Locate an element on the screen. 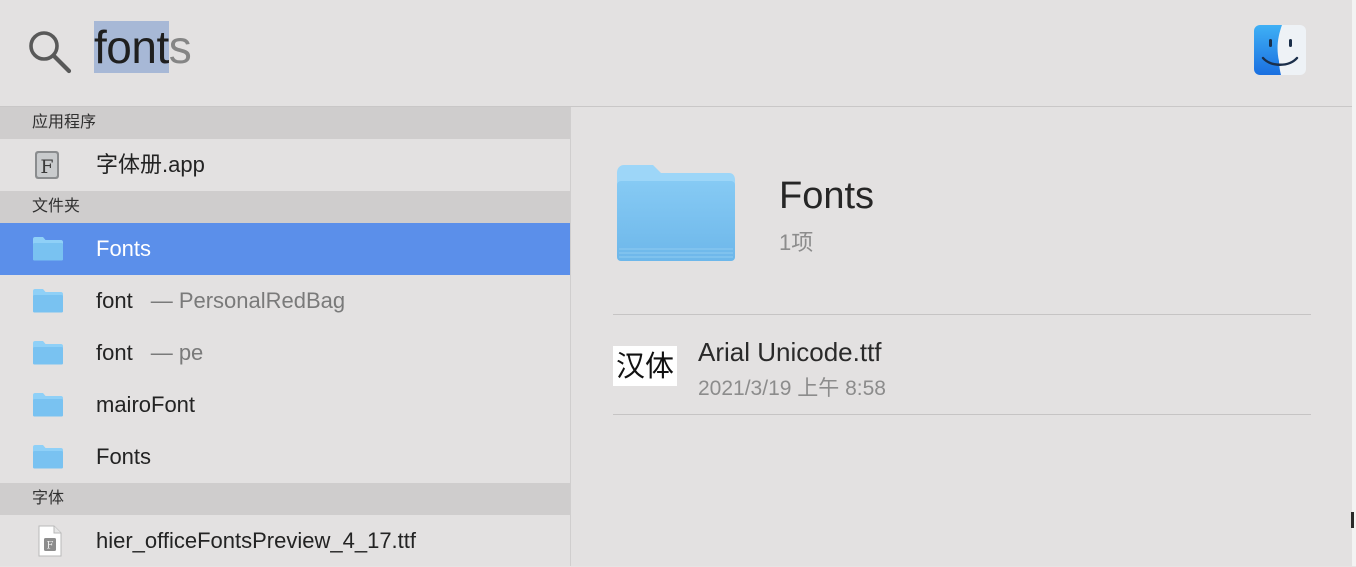 This screenshot has width=1356, height=567. result-item-folder-fonts: Fonts is located at coordinates (285, 249).